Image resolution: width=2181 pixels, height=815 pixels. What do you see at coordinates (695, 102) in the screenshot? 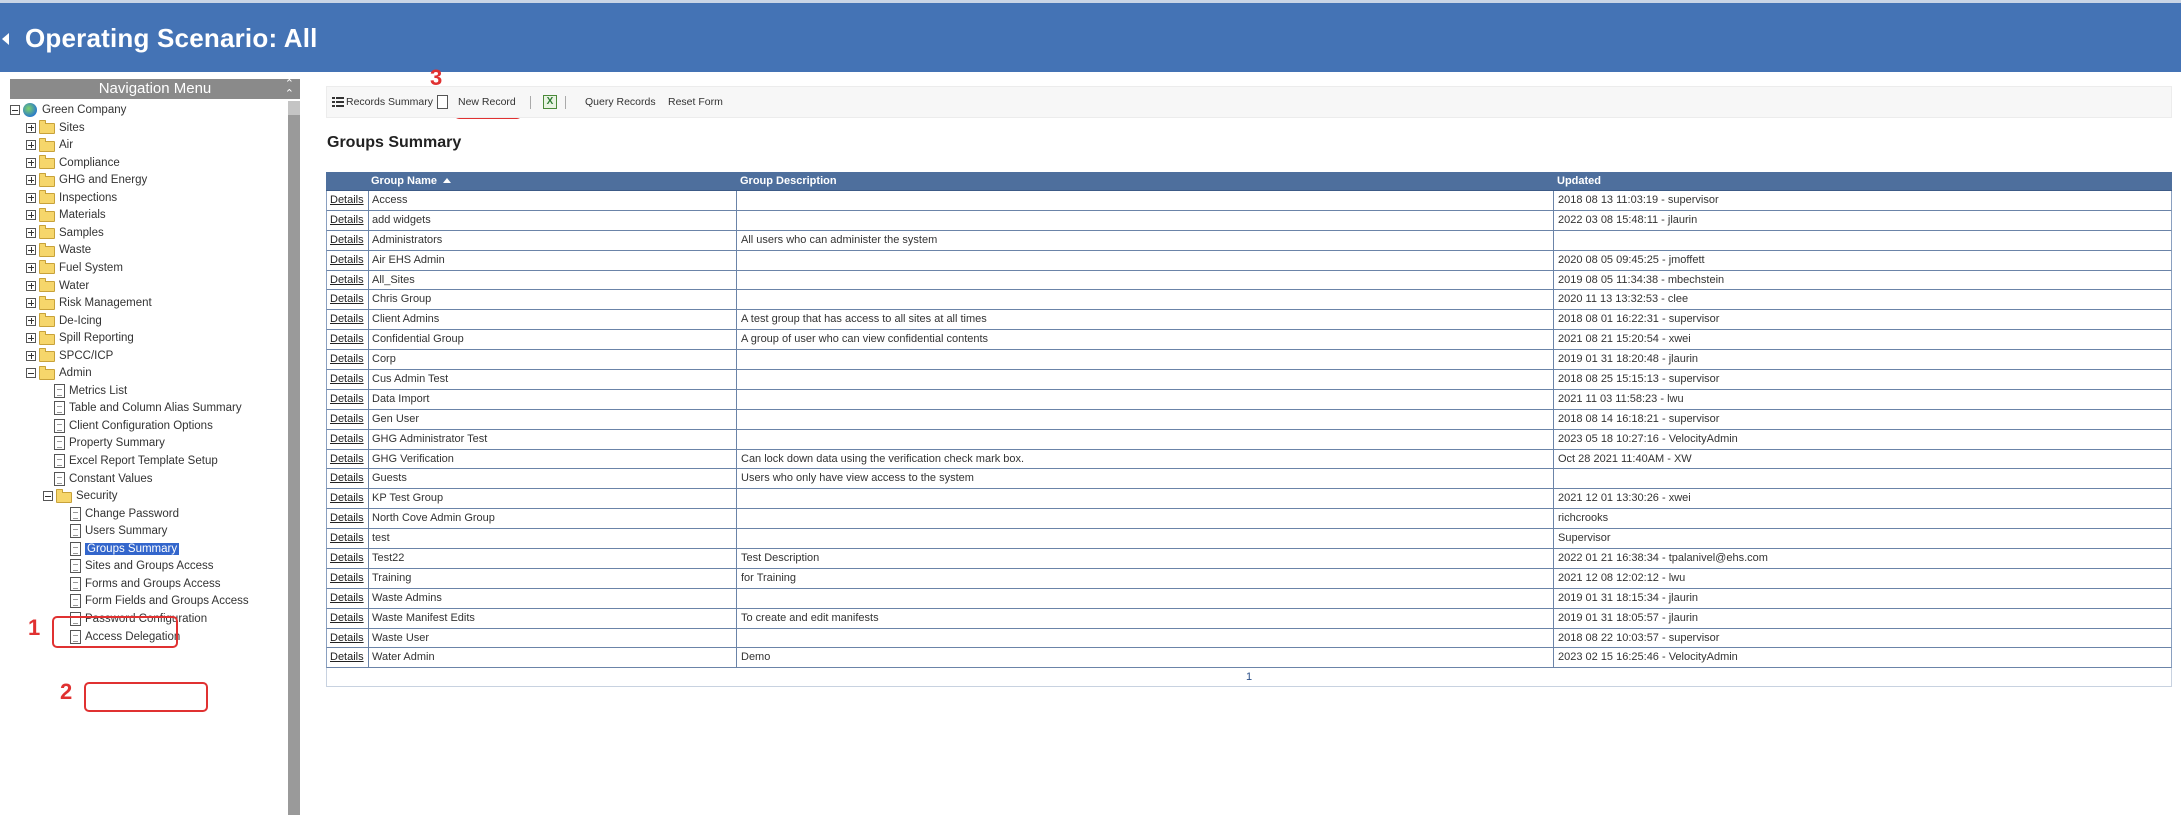
I see `reset-form-button: Reset Form` at bounding box center [695, 102].